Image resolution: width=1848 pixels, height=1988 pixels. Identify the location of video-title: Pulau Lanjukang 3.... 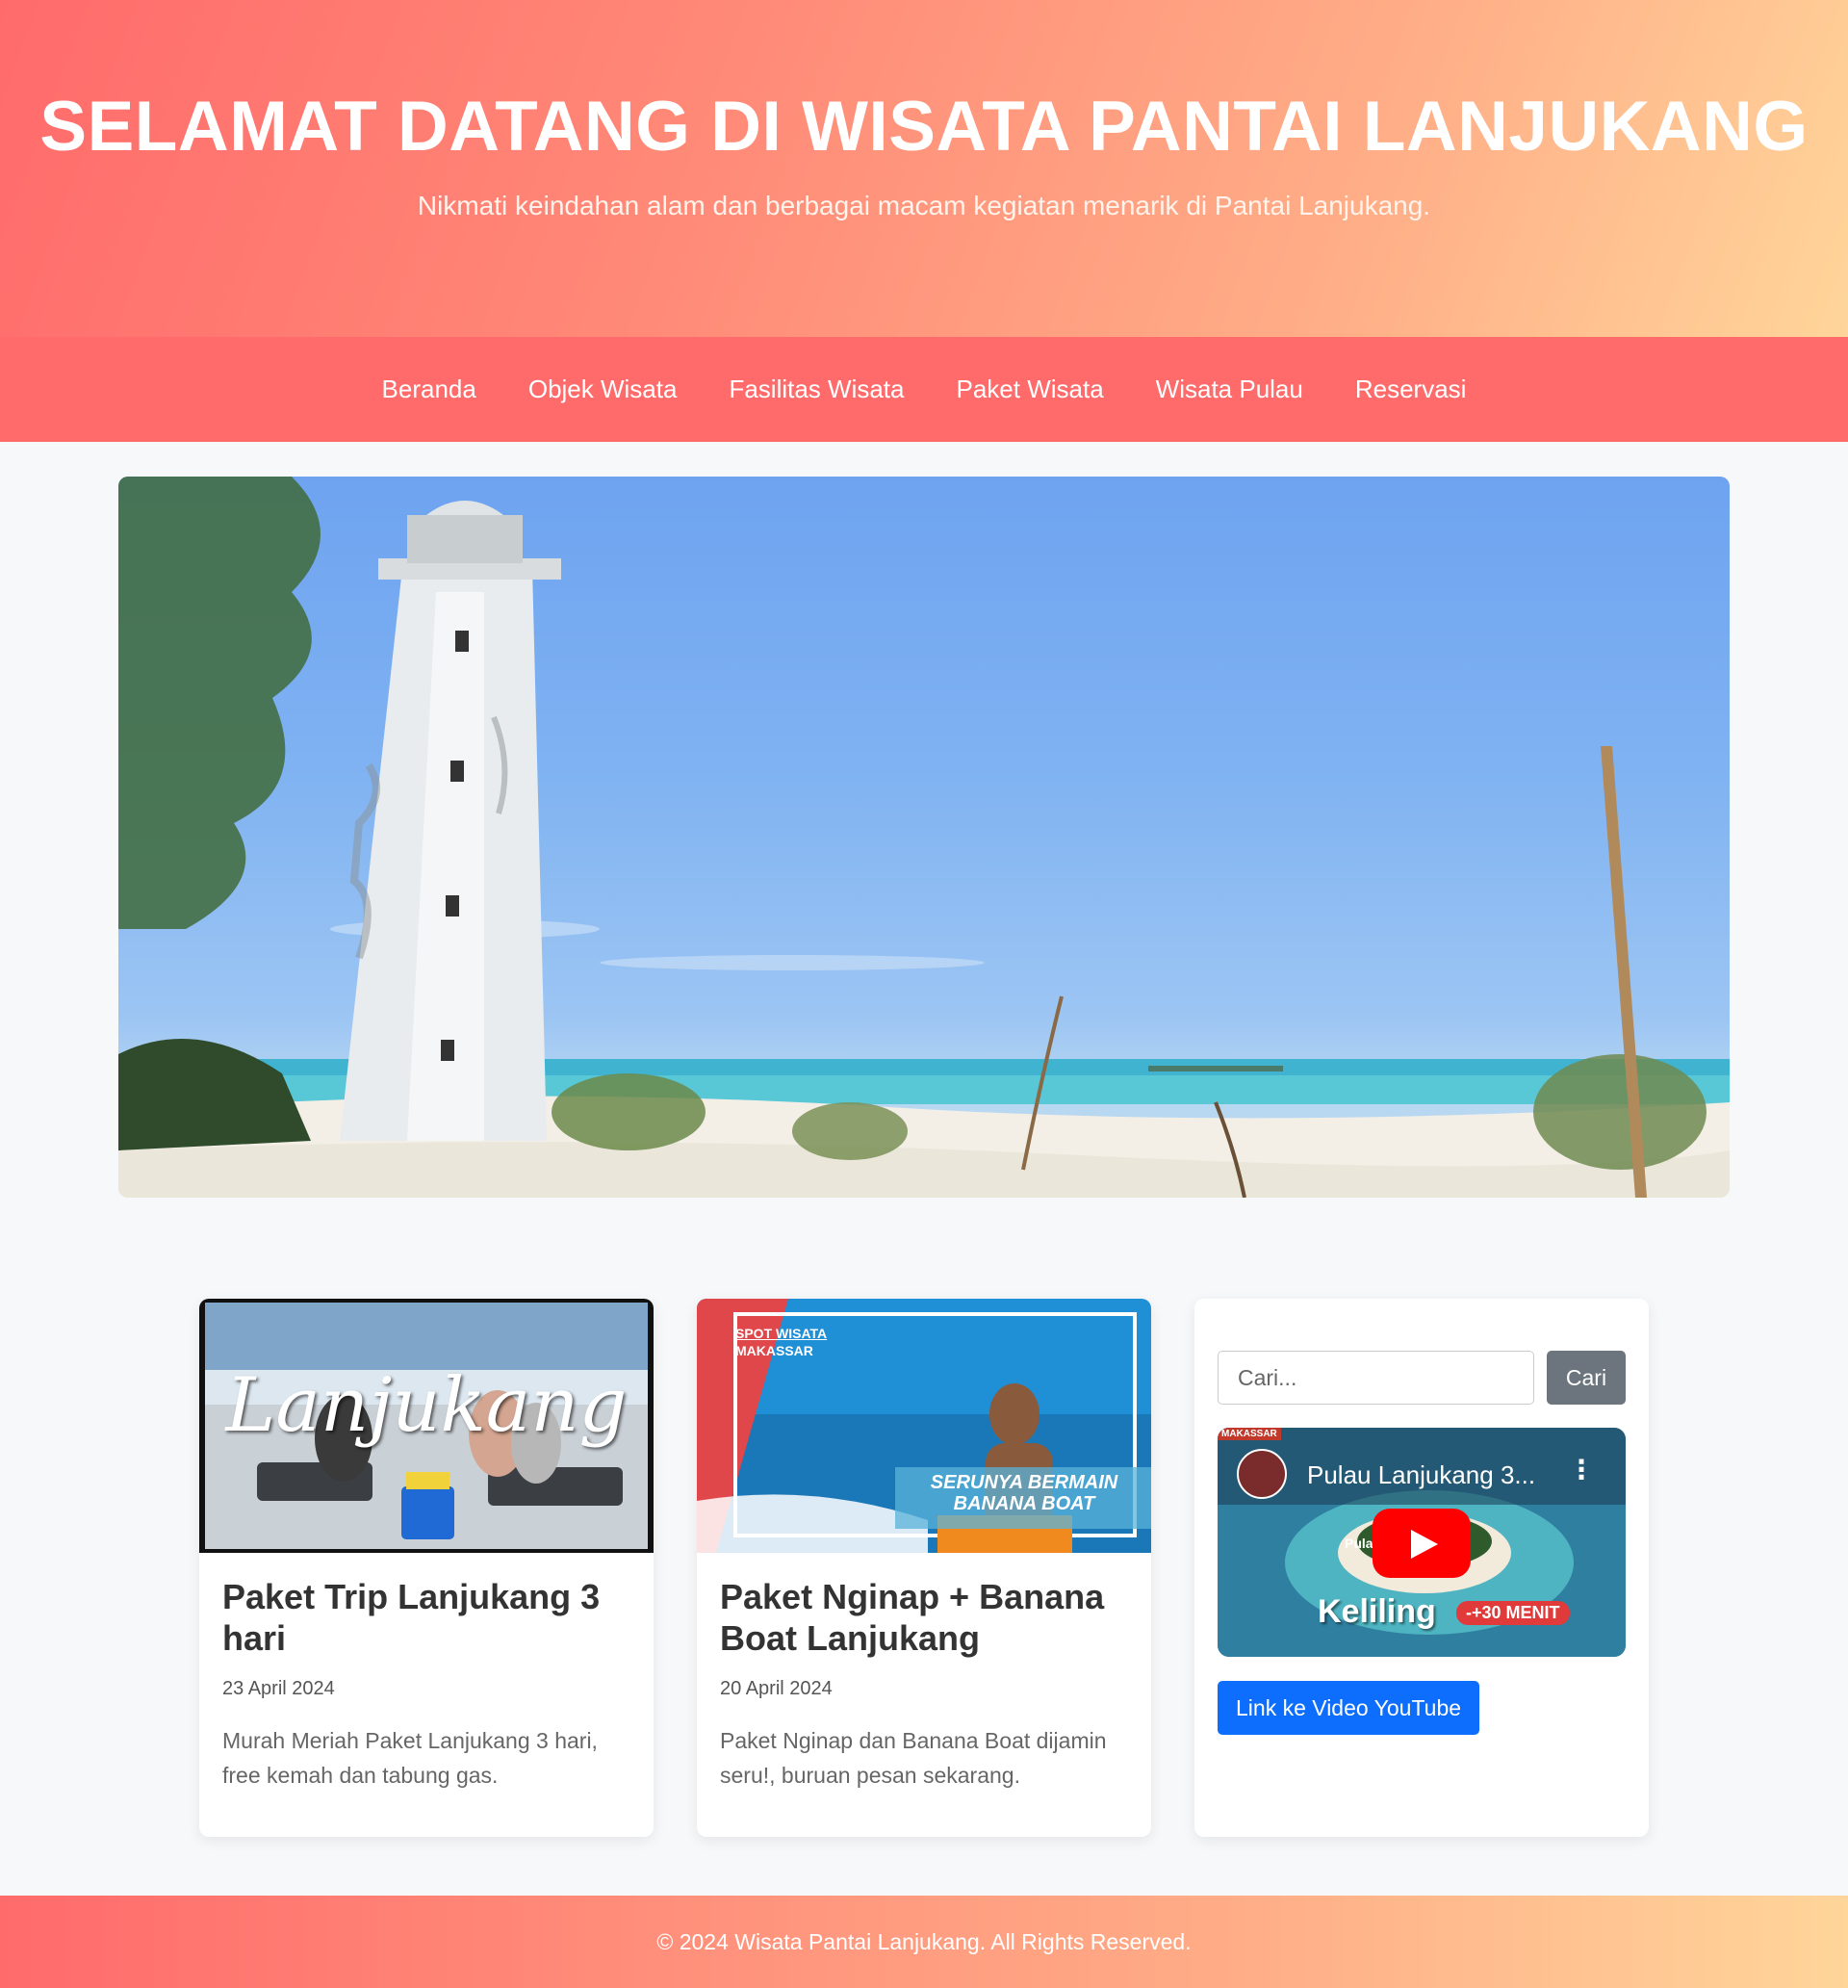
(1421, 1475).